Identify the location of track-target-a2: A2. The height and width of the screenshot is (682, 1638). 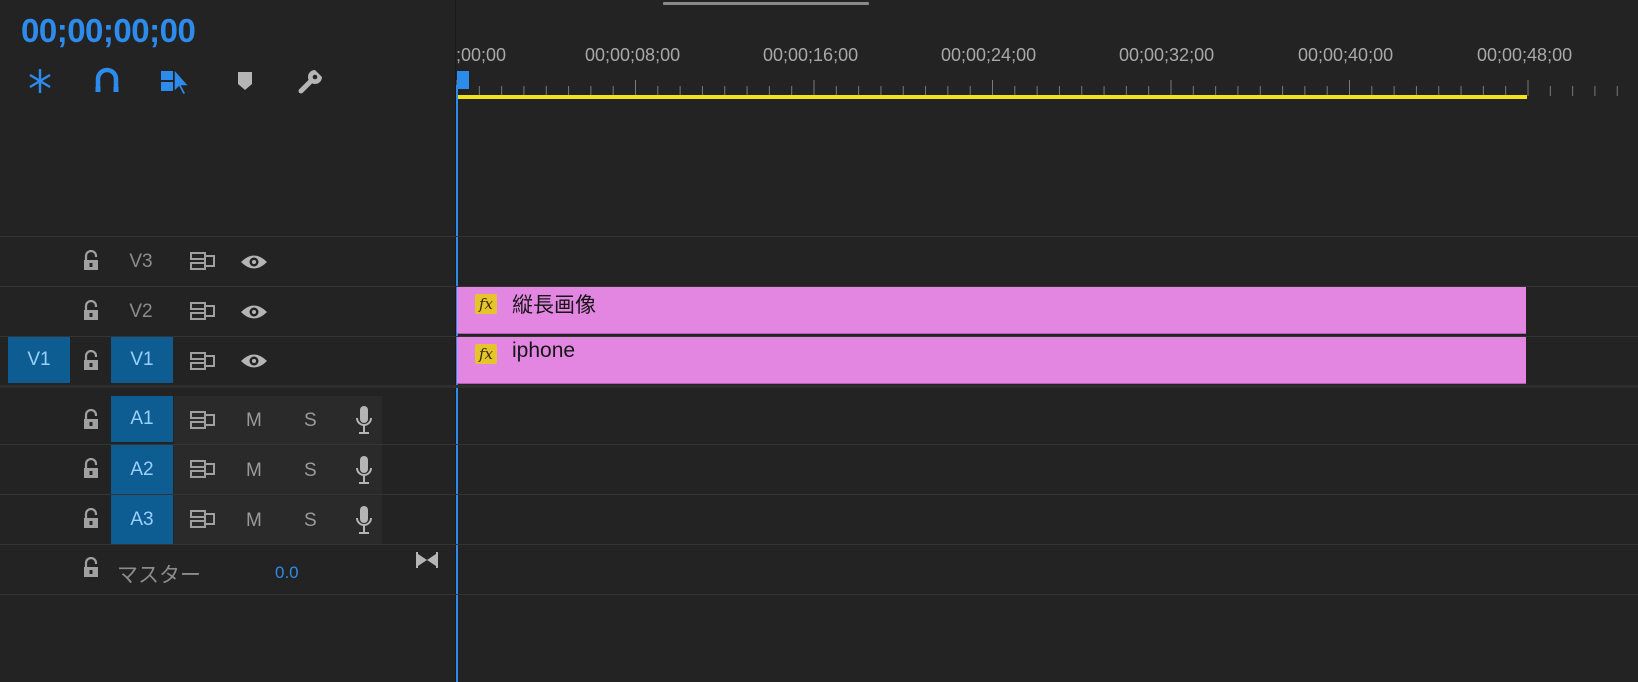
(142, 469).